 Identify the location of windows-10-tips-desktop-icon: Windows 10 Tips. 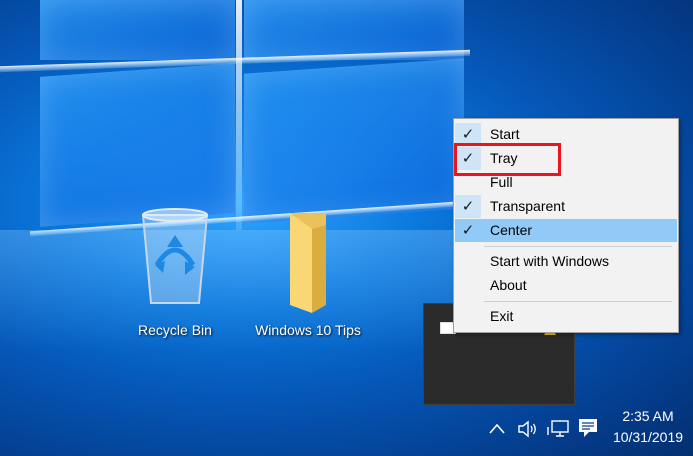
(308, 271).